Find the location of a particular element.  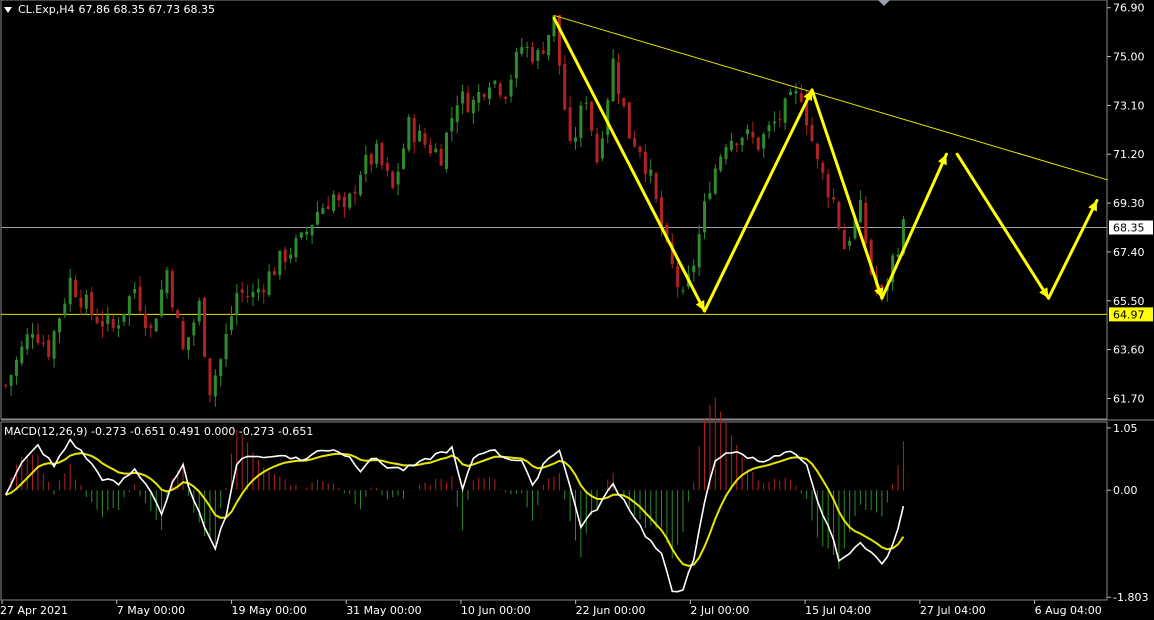

support-price-tag-text: 64.97 is located at coordinates (1129, 314).